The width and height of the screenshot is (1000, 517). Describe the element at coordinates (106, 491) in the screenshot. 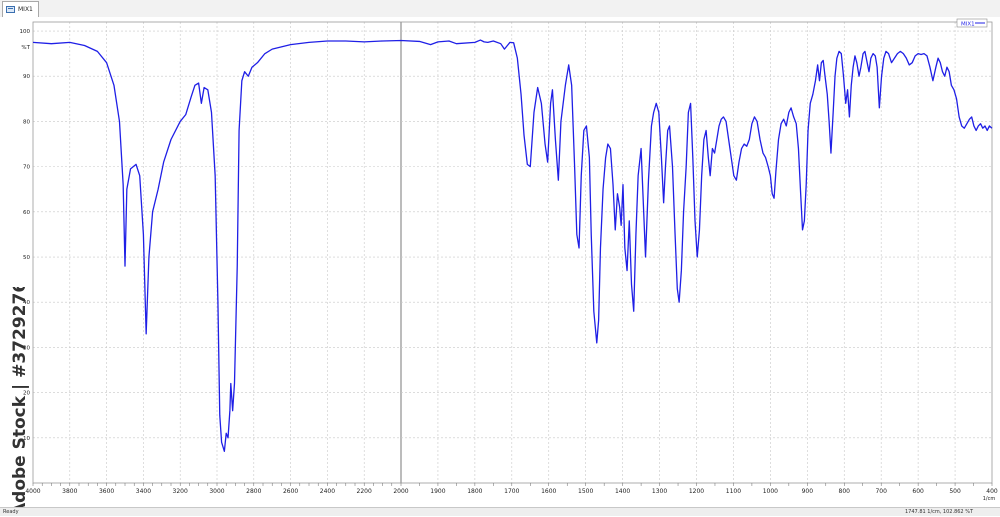

I see `x-tick-label: 3600` at that location.